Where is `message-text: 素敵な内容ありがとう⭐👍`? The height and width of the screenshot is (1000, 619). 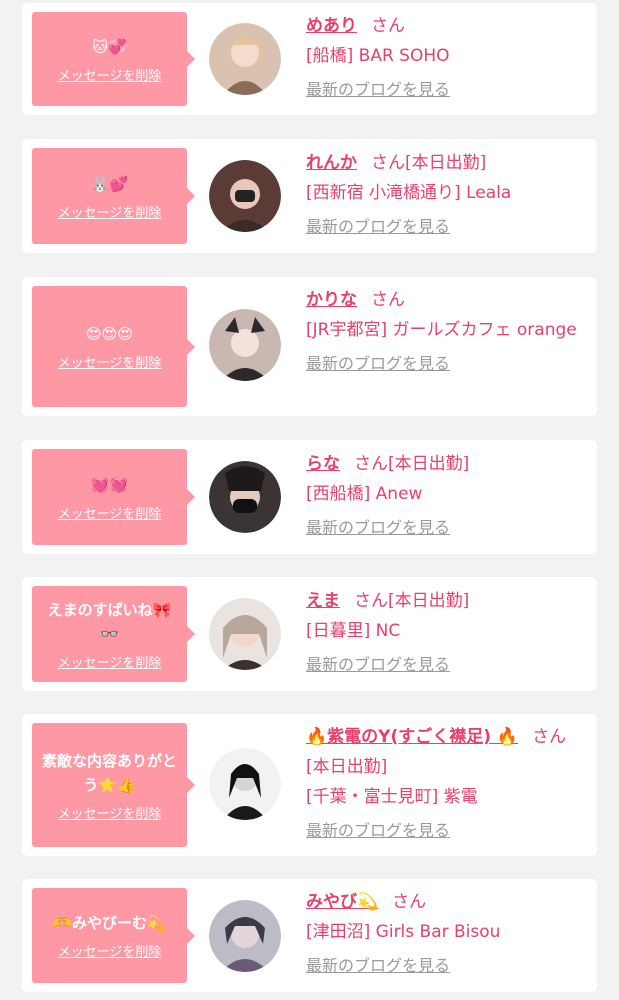 message-text: 素敵な内容ありがとう⭐👍 is located at coordinates (109, 772).